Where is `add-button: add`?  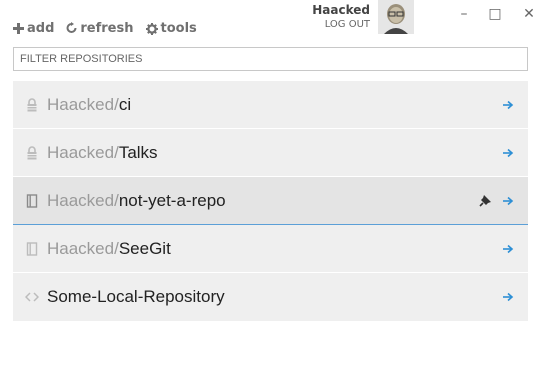
add-button: add is located at coordinates (33, 28).